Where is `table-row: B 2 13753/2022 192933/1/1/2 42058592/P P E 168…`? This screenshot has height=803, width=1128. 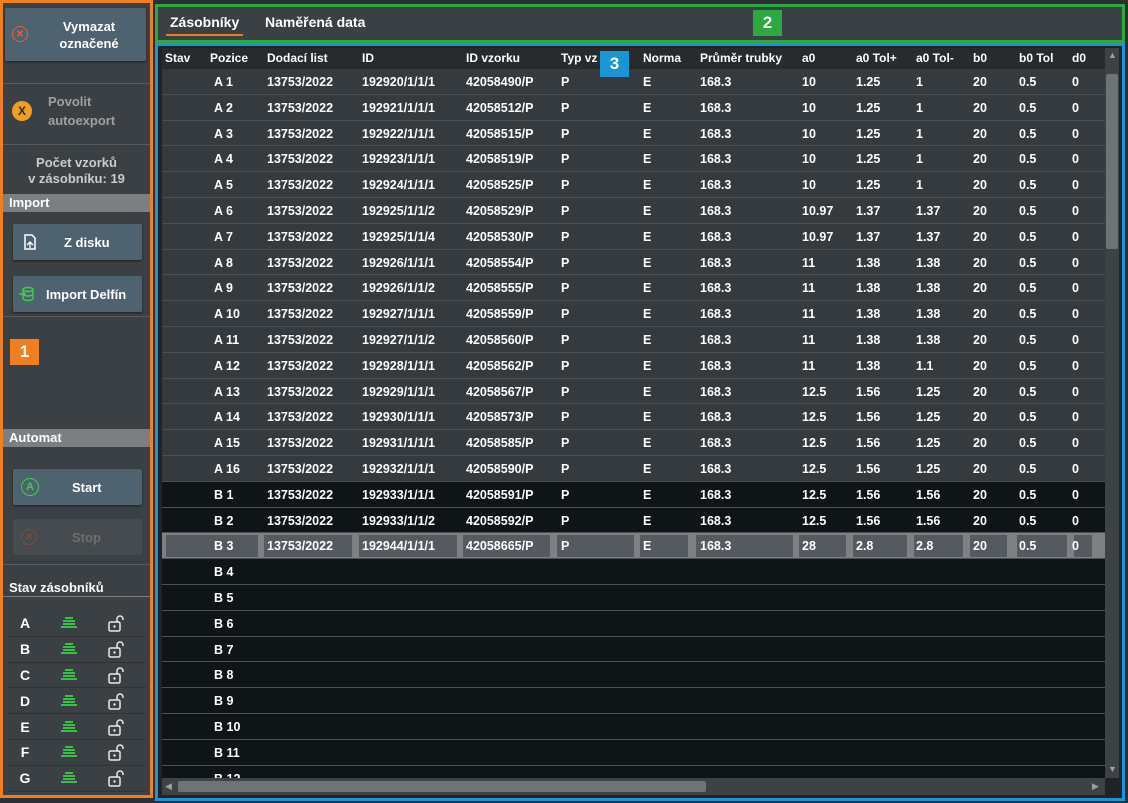 table-row: B 2 13753/2022 192933/1/1/2 42058592/P P E 168… is located at coordinates (633, 520).